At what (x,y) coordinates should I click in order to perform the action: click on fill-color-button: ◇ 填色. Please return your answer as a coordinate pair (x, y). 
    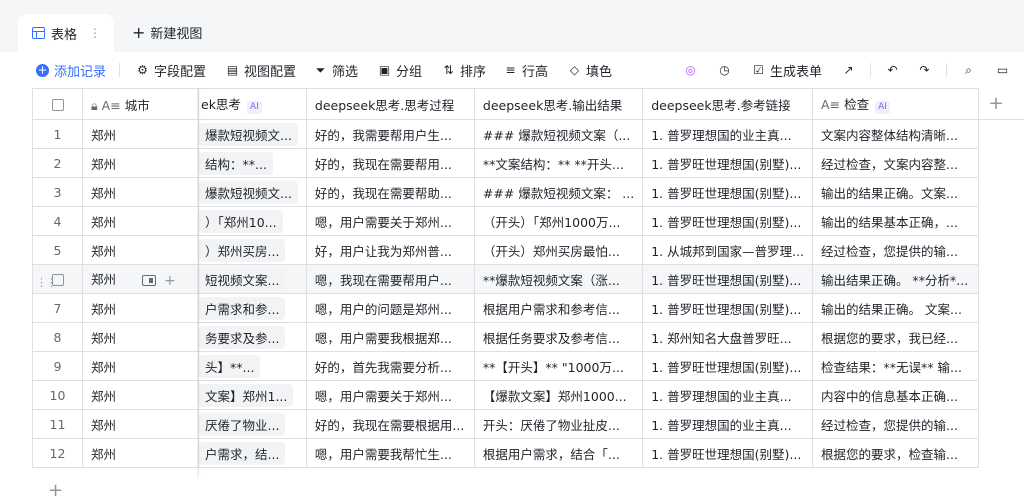
    Looking at the image, I should click on (590, 70).